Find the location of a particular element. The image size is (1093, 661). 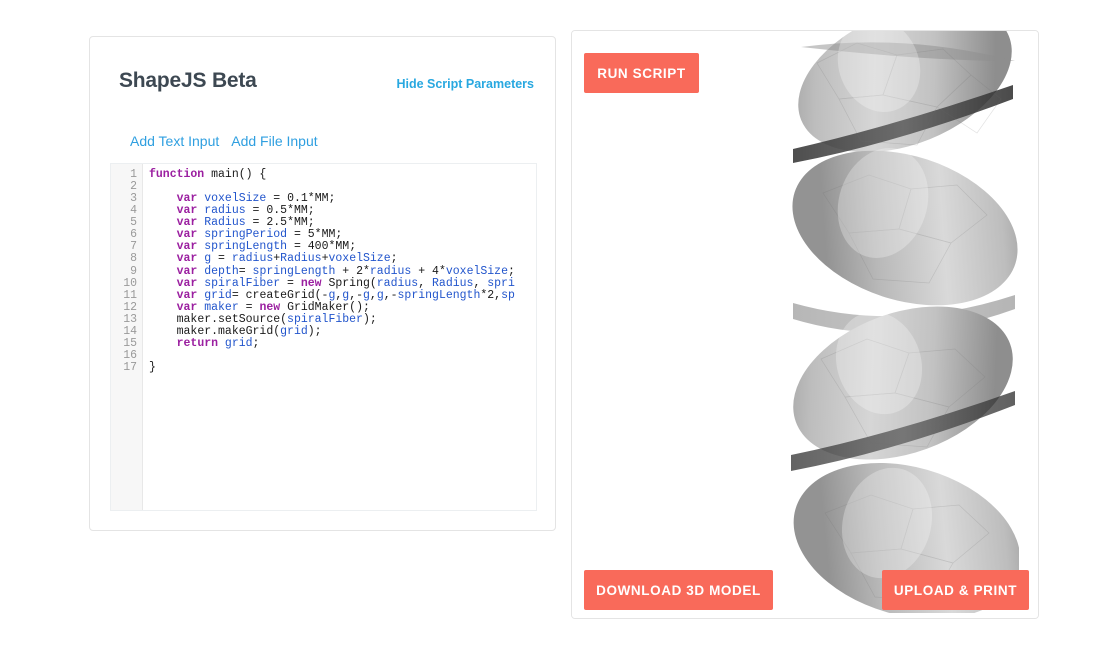

code-token: 2 is located at coordinates (359, 271).